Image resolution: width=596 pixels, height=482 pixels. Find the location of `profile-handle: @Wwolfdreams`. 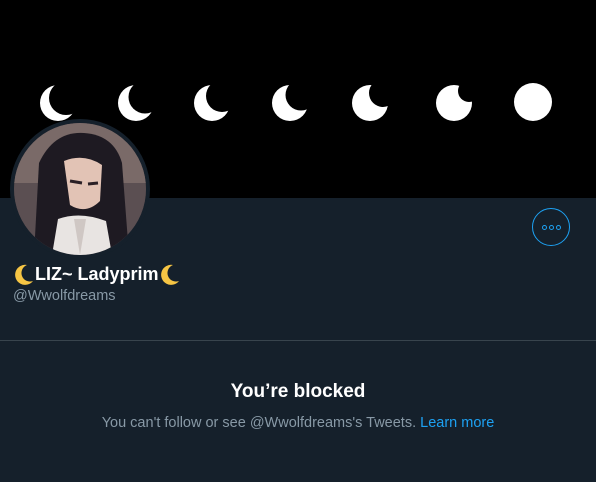

profile-handle: @Wwolfdreams is located at coordinates (64, 296).